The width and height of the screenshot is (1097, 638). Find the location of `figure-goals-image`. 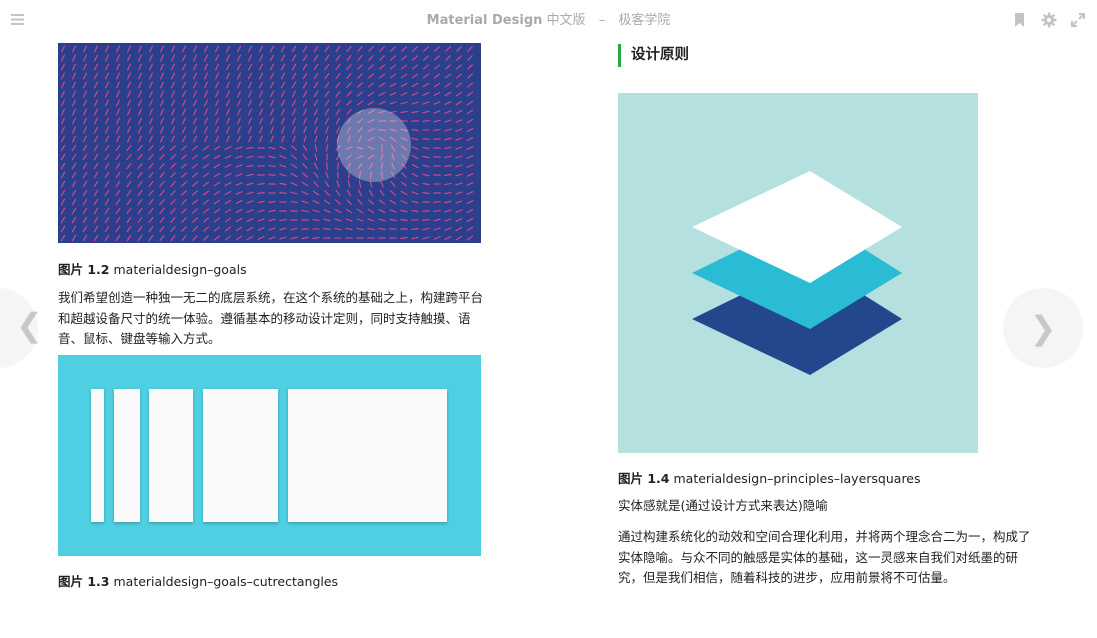

figure-goals-image is located at coordinates (269, 143).